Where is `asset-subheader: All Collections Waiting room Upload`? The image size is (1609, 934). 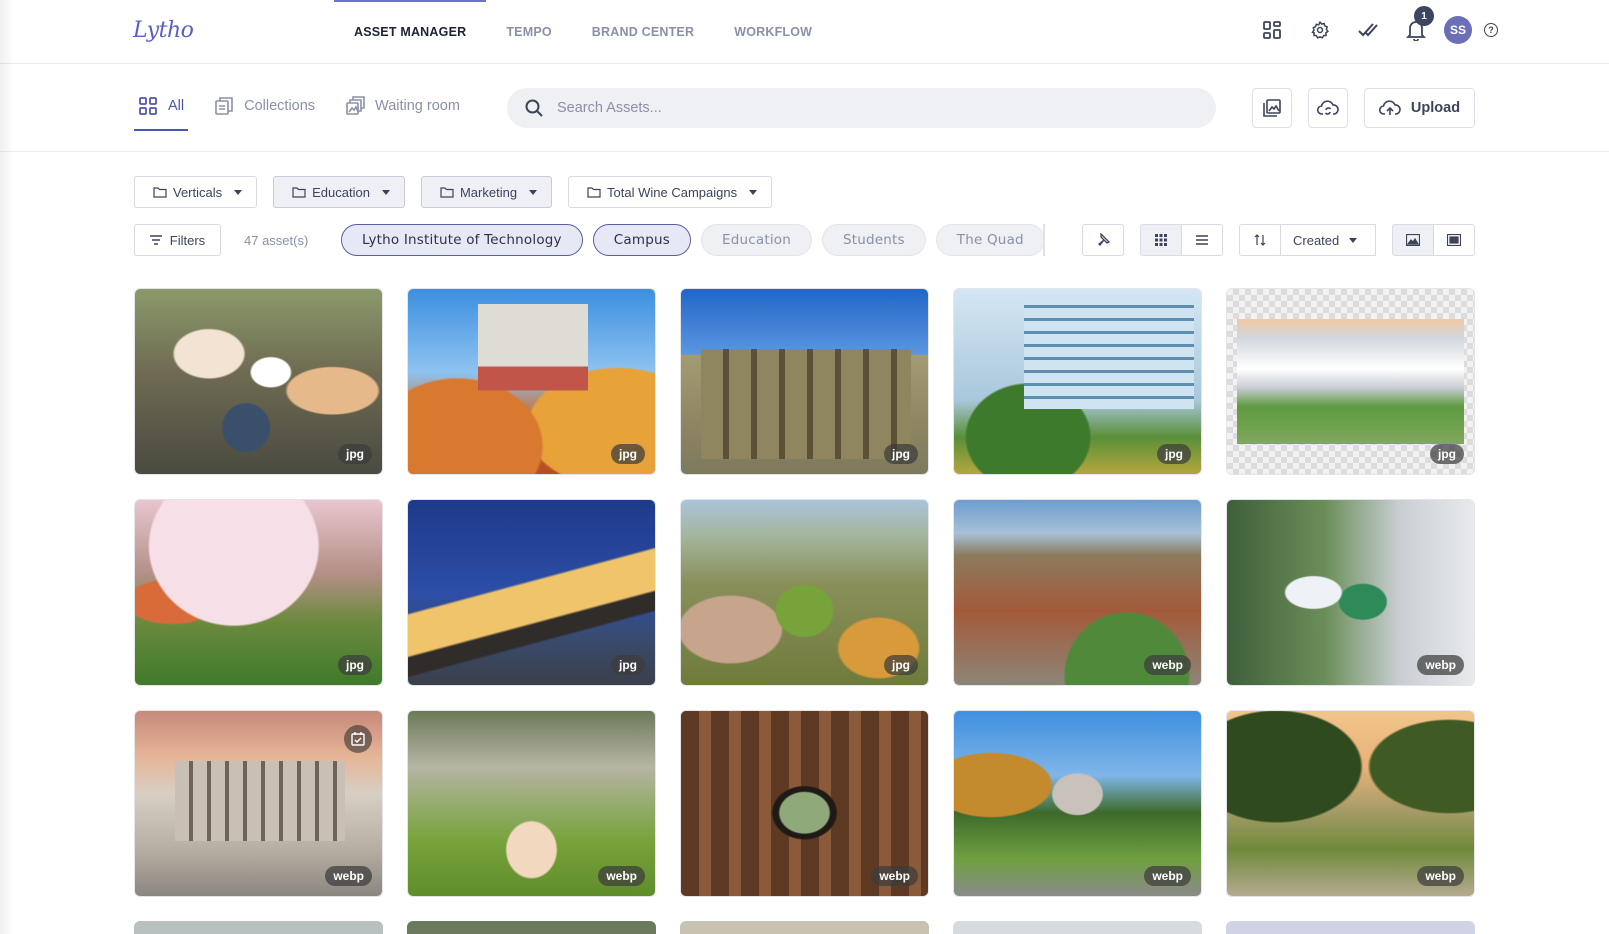
asset-subheader: All Collections Waiting room Upload is located at coordinates (804, 108).